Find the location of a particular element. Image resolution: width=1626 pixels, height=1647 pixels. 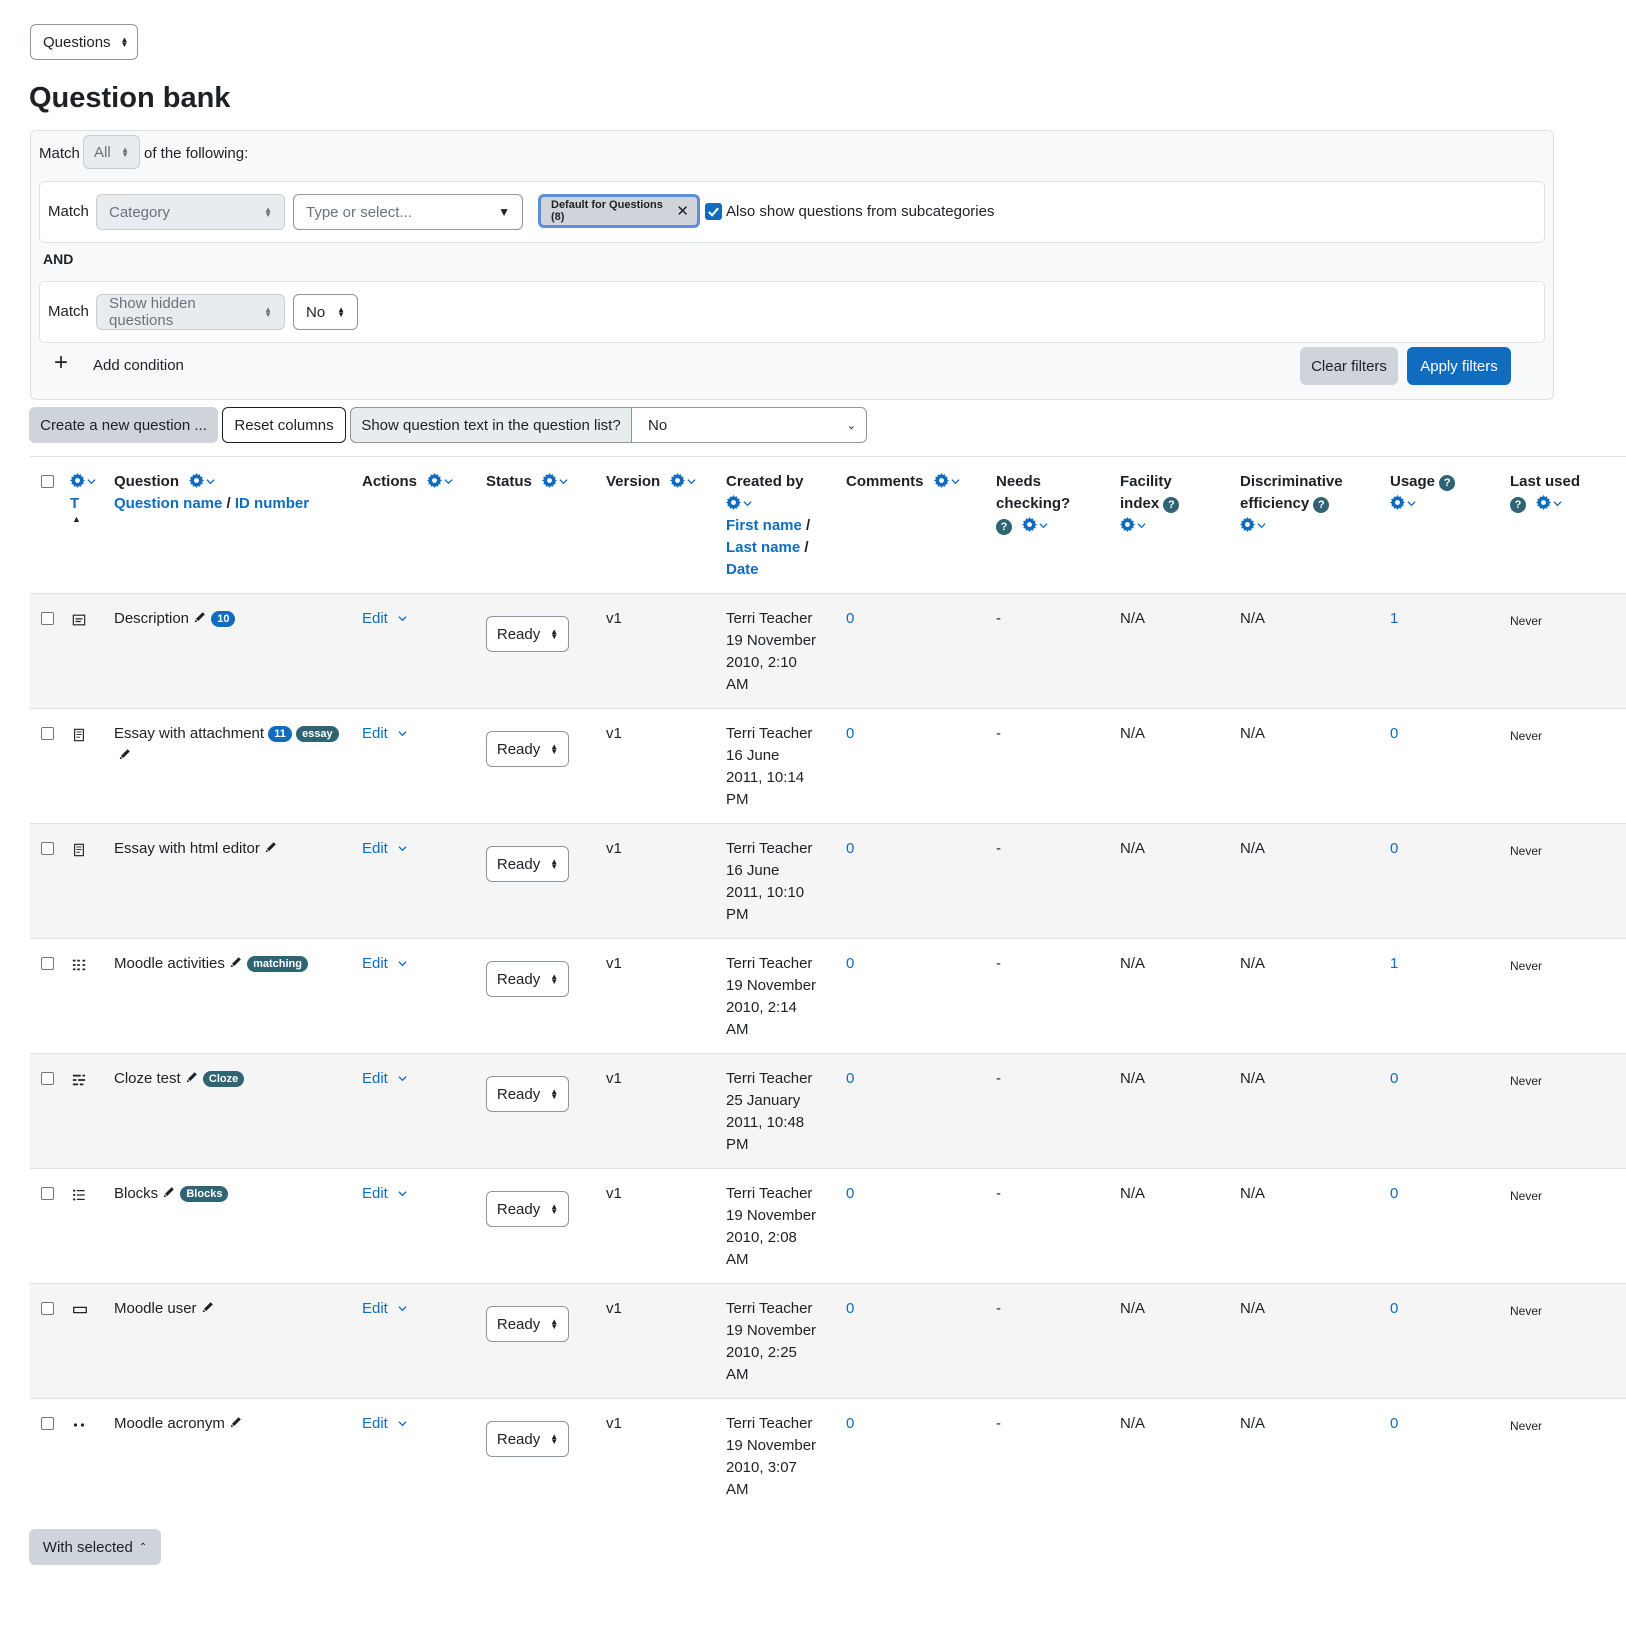

apply-filters-button: Apply filters is located at coordinates (1459, 366).